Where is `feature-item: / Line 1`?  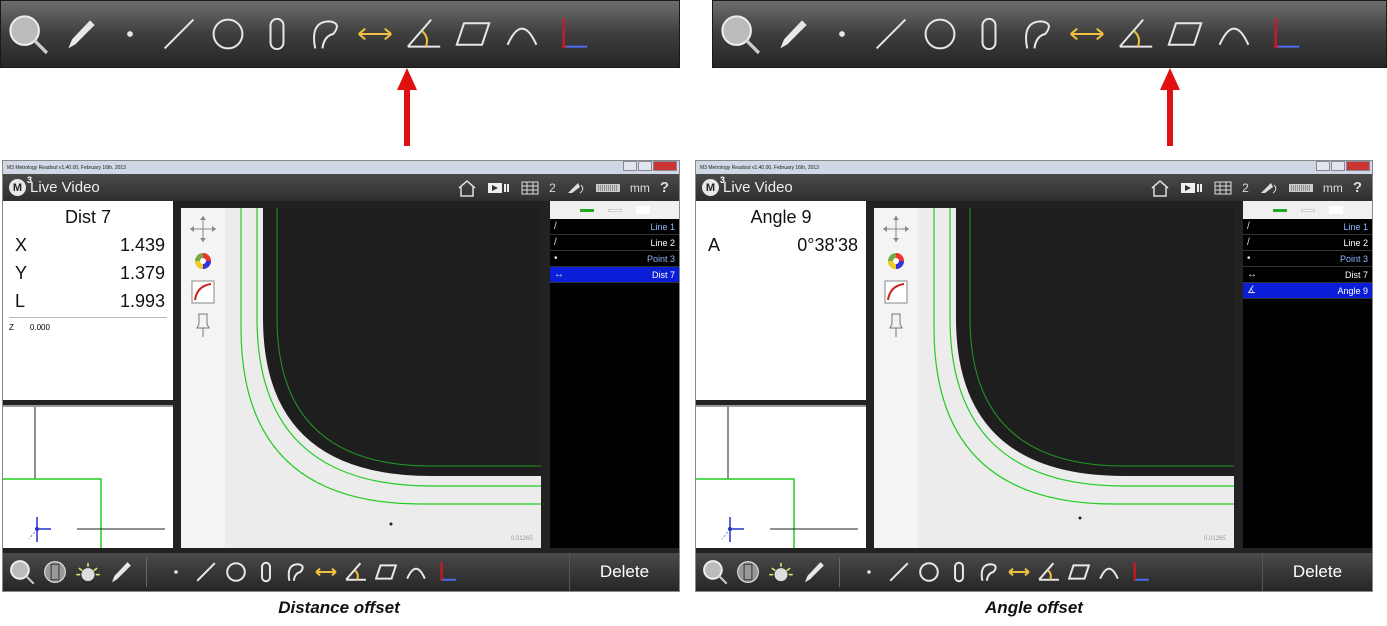 feature-item: / Line 1 is located at coordinates (614, 227).